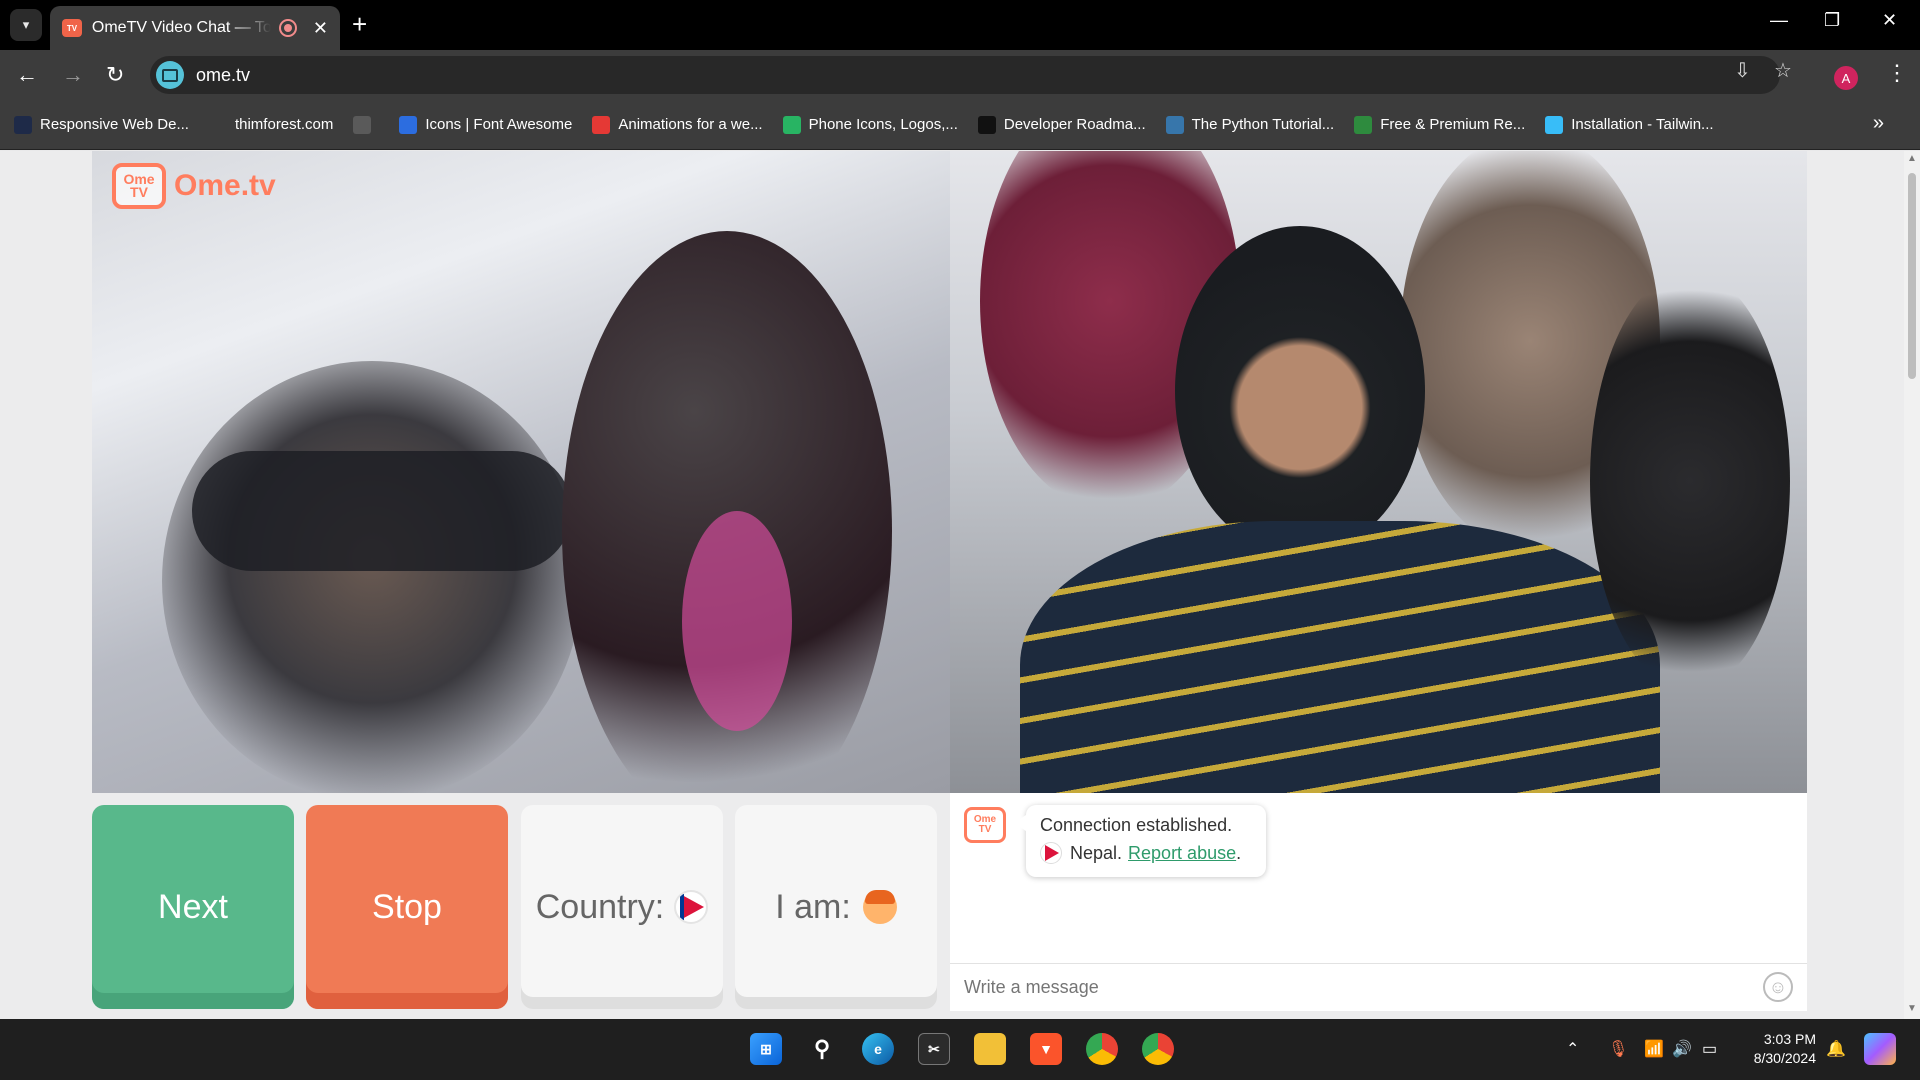 This screenshot has height=1080, width=1920. What do you see at coordinates (499, 124) in the screenshot?
I see `bookmark-label: Icons | Font Awesome` at bounding box center [499, 124].